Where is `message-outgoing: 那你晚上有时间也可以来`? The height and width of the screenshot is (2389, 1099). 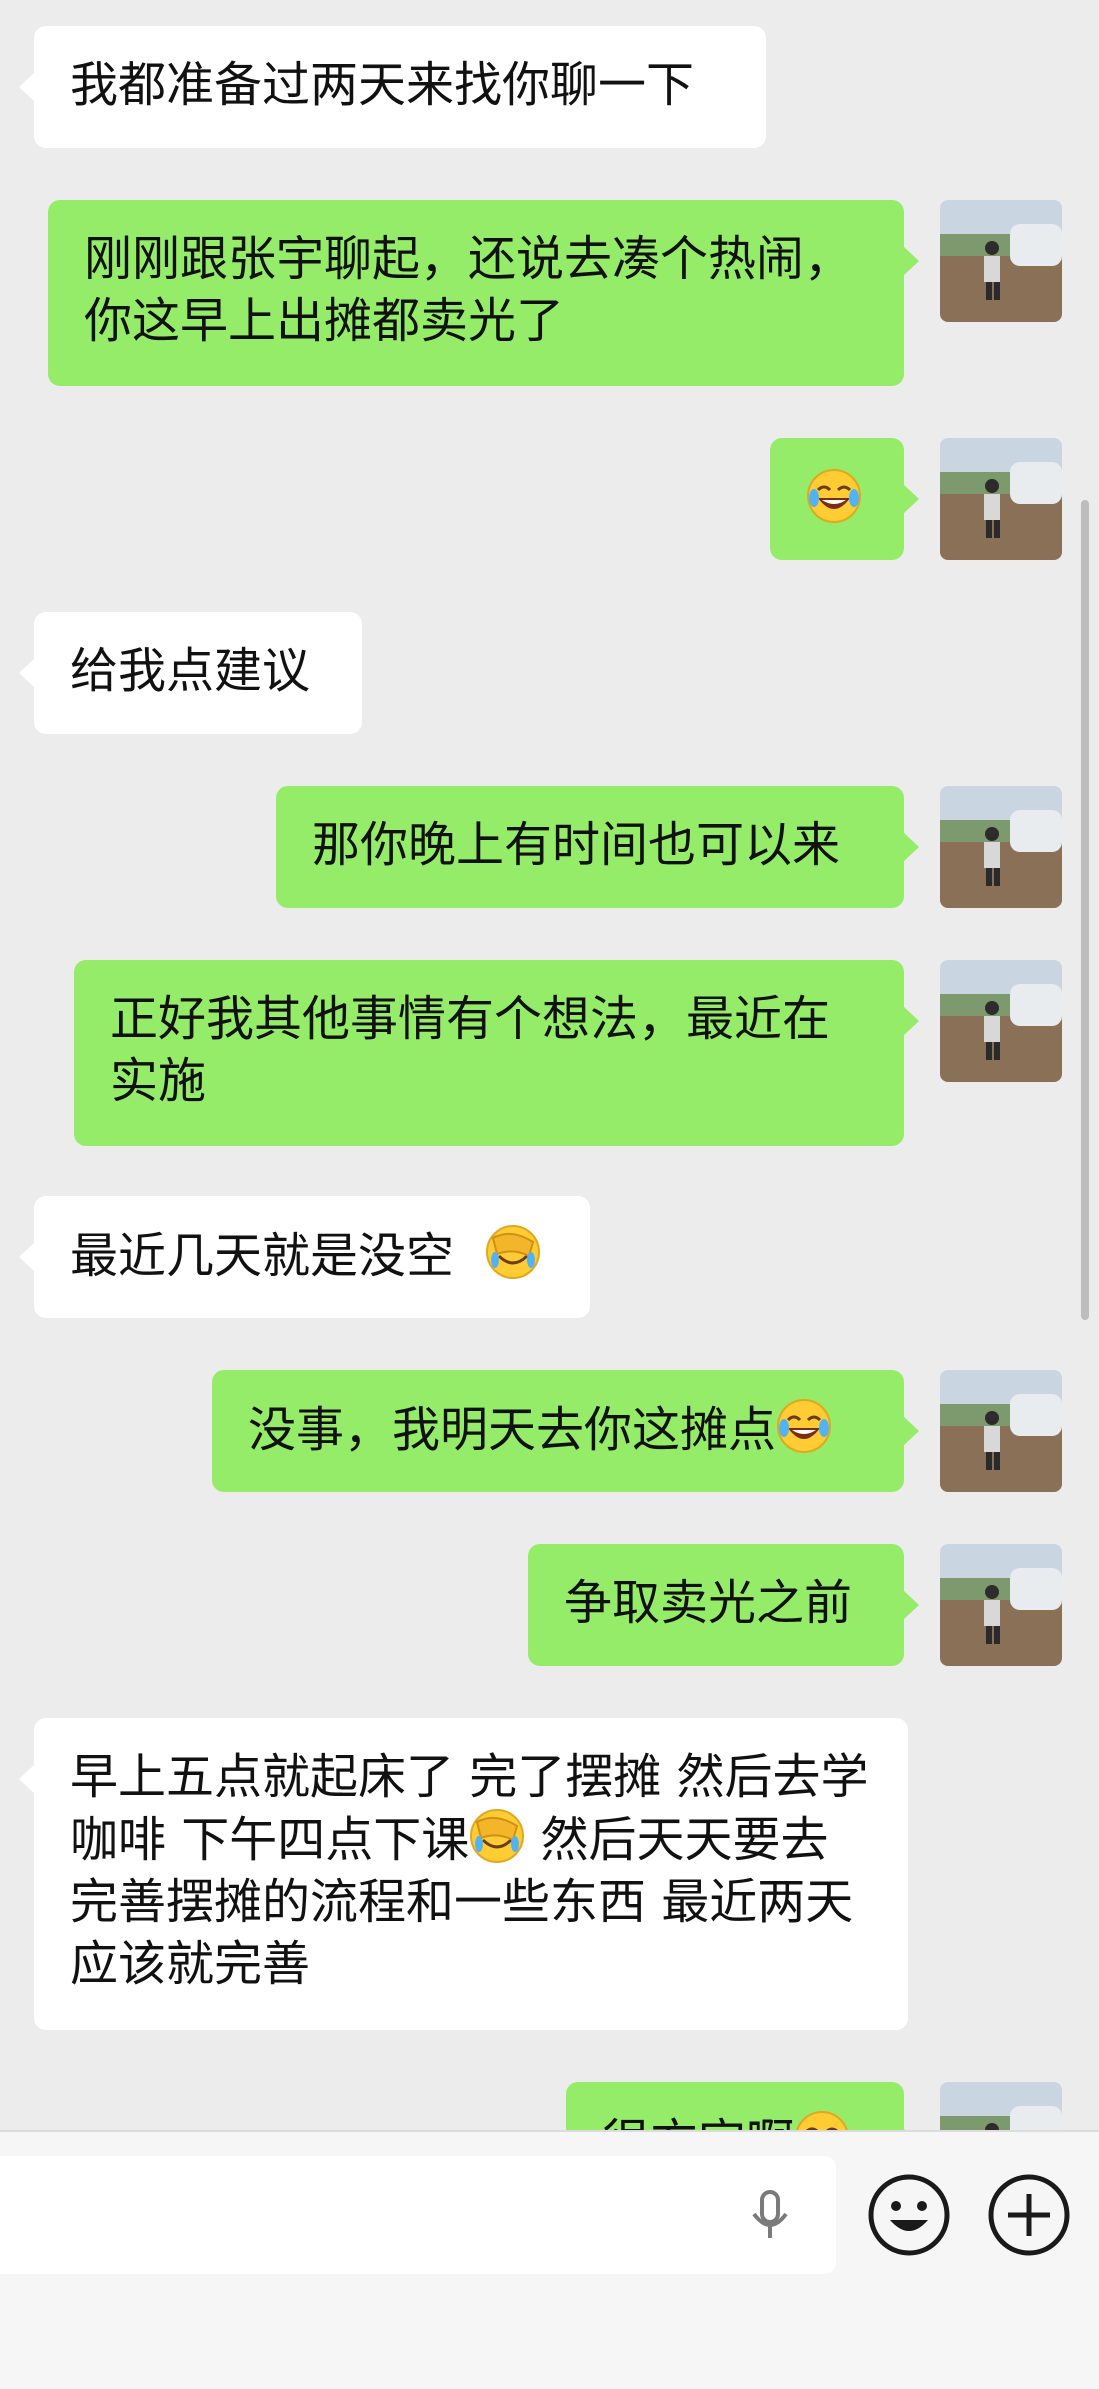
message-outgoing: 那你晚上有时间也可以来 is located at coordinates (597, 847).